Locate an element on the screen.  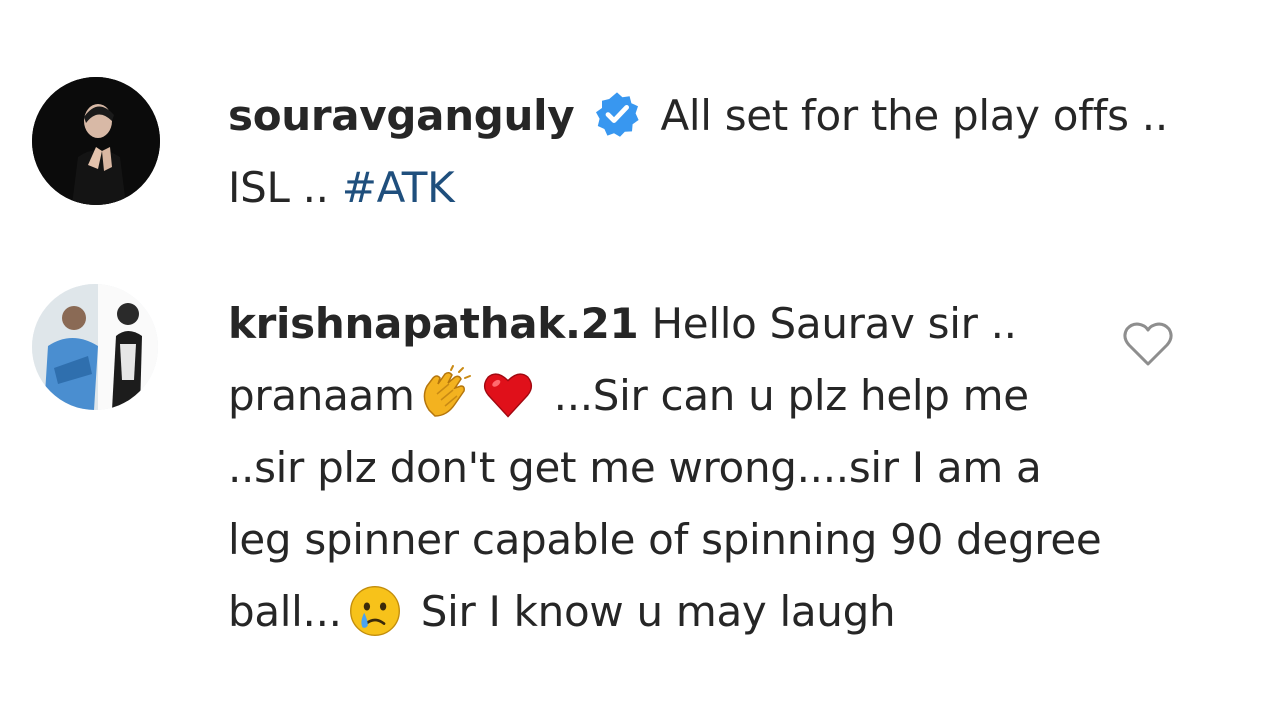
heart-outline-icon is located at coordinates (1148, 344).